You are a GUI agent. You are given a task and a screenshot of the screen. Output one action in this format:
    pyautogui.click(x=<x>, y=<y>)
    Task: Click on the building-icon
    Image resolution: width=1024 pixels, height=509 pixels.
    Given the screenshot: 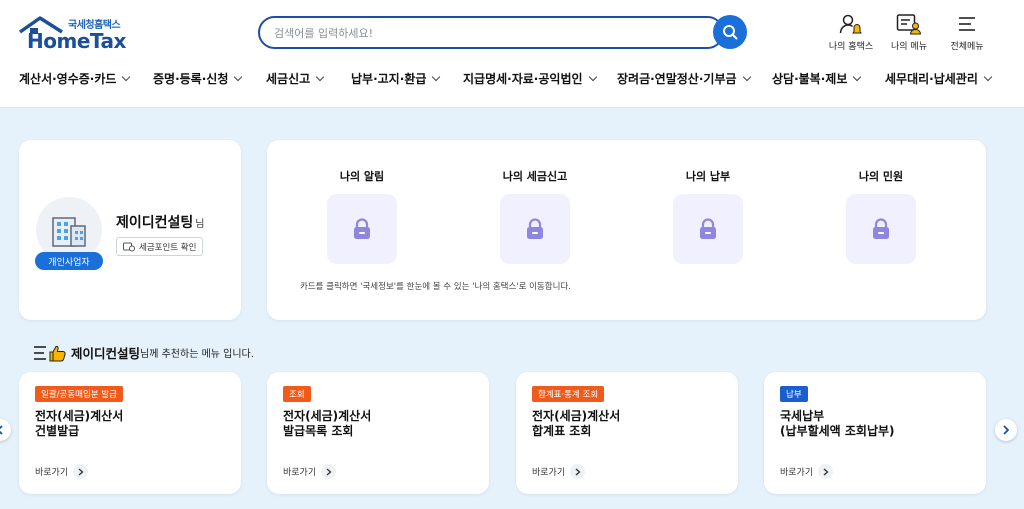 What is the action you would take?
    pyautogui.click(x=69, y=232)
    